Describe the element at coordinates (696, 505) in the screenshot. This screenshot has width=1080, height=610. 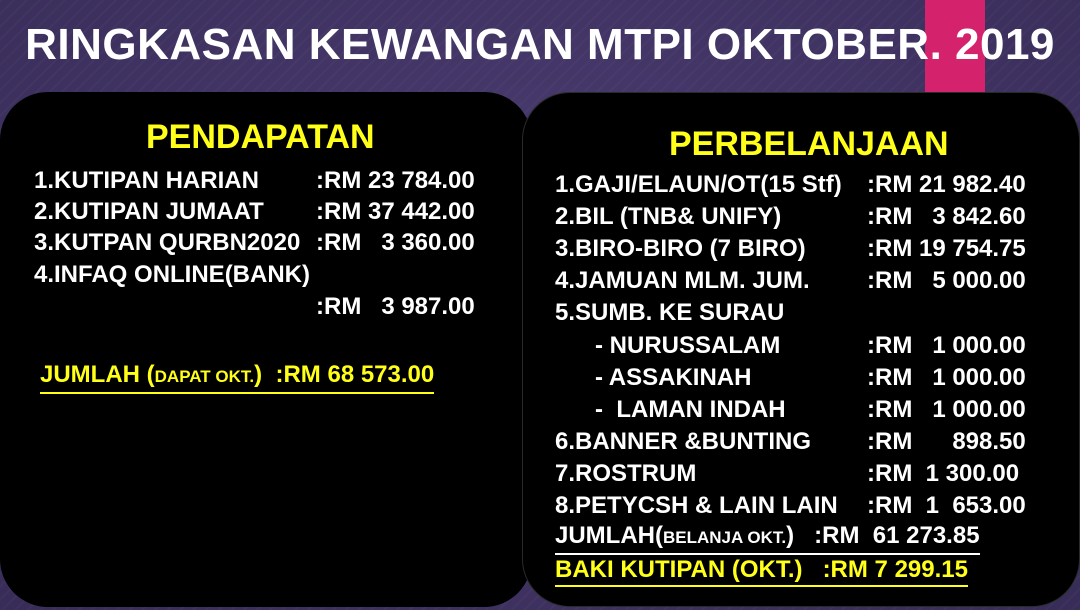
I see `item-label: 8.PETYCSH & LAIN LAIN` at that location.